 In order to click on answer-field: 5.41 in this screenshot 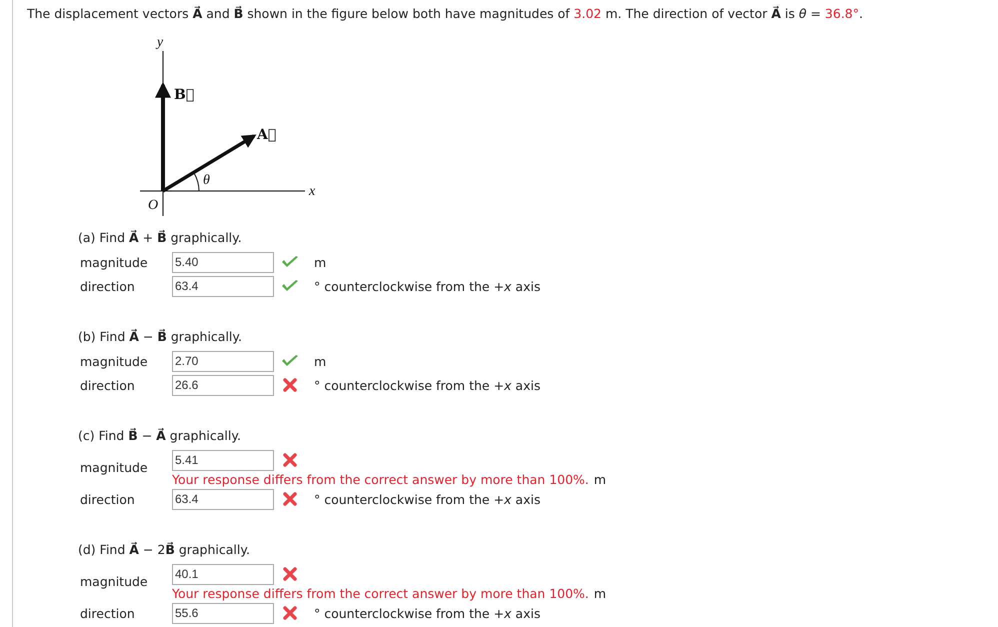, I will do `click(223, 460)`.